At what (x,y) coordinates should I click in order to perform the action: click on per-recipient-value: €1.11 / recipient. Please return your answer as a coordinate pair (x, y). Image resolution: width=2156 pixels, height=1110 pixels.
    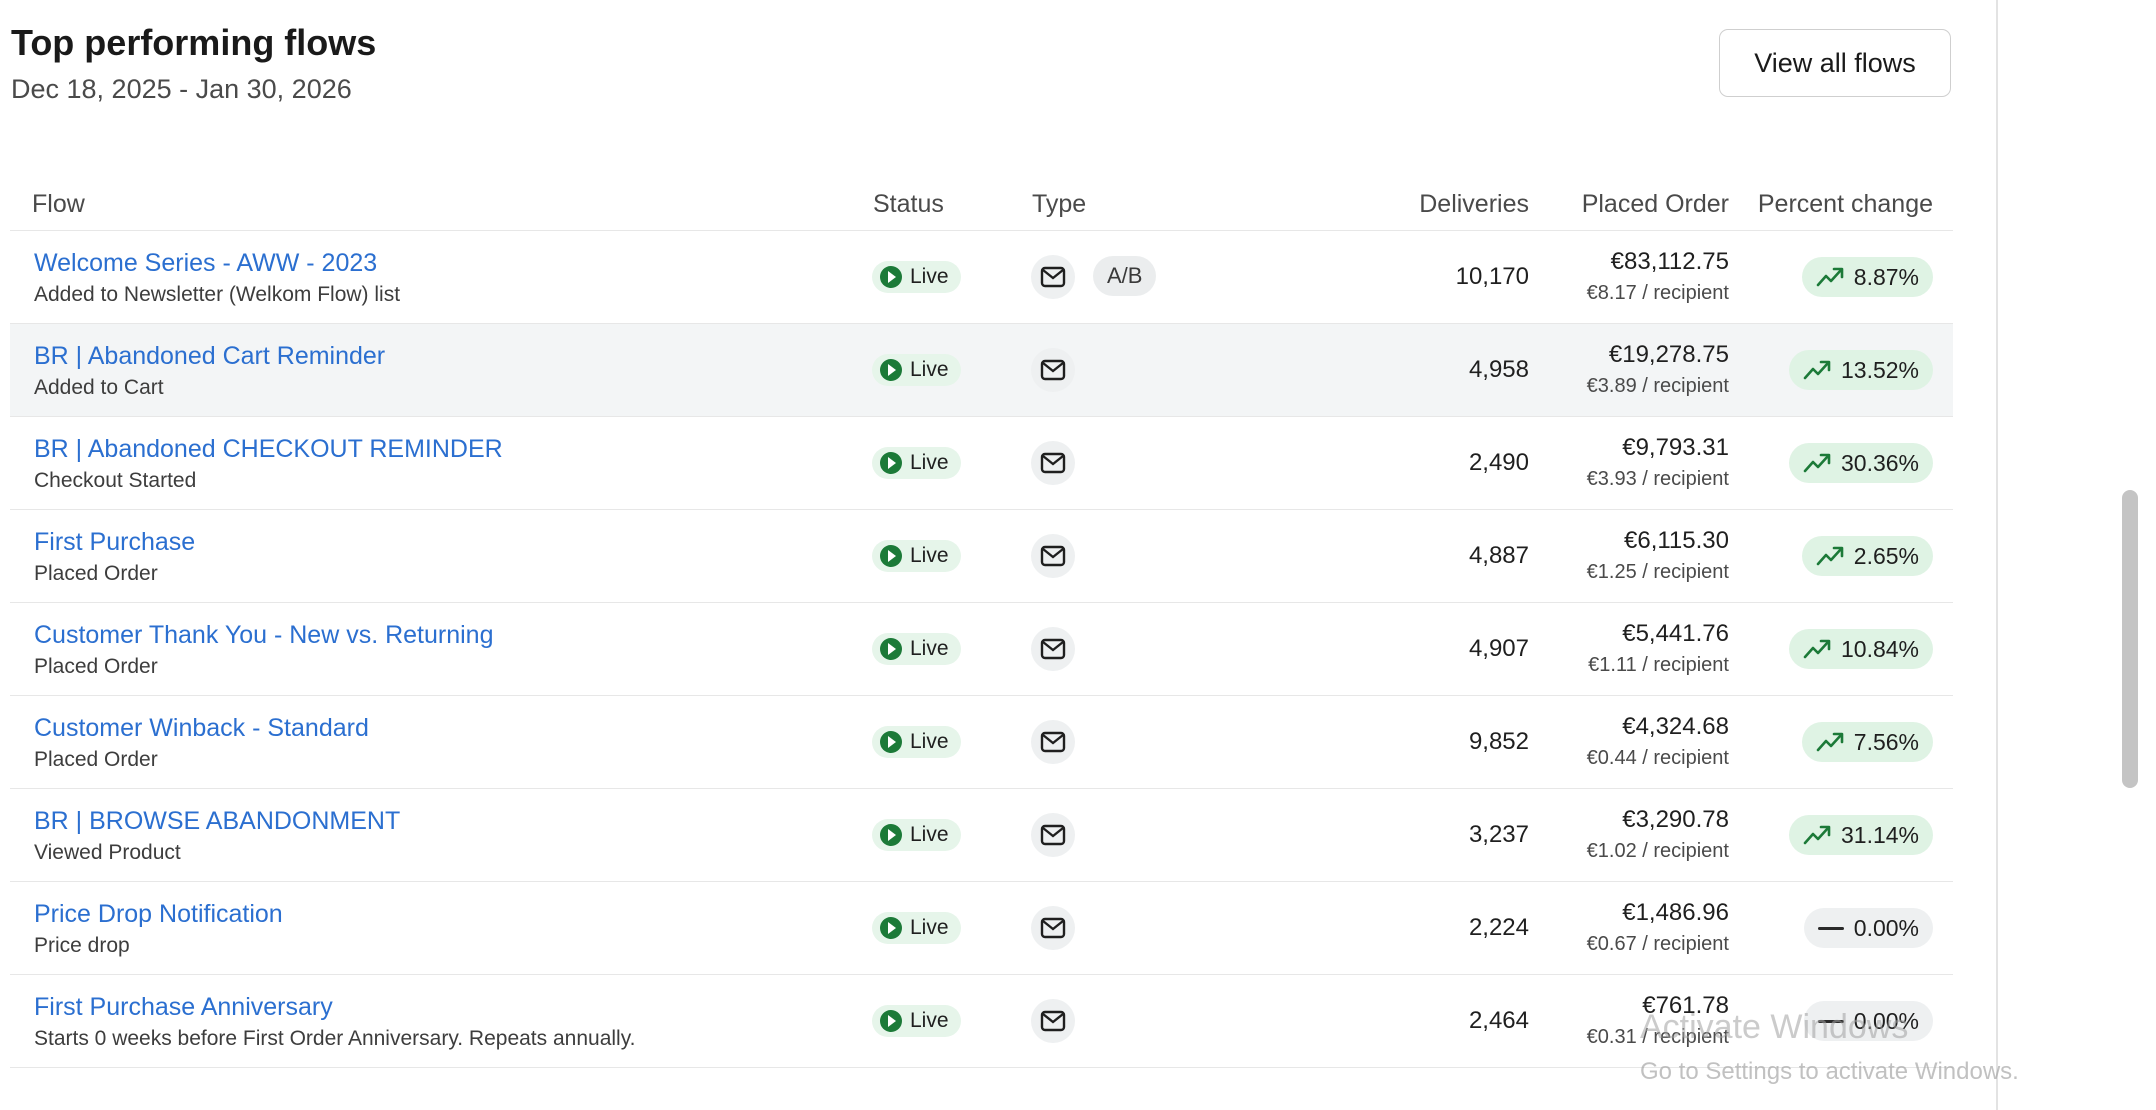
    Looking at the image, I should click on (1658, 665).